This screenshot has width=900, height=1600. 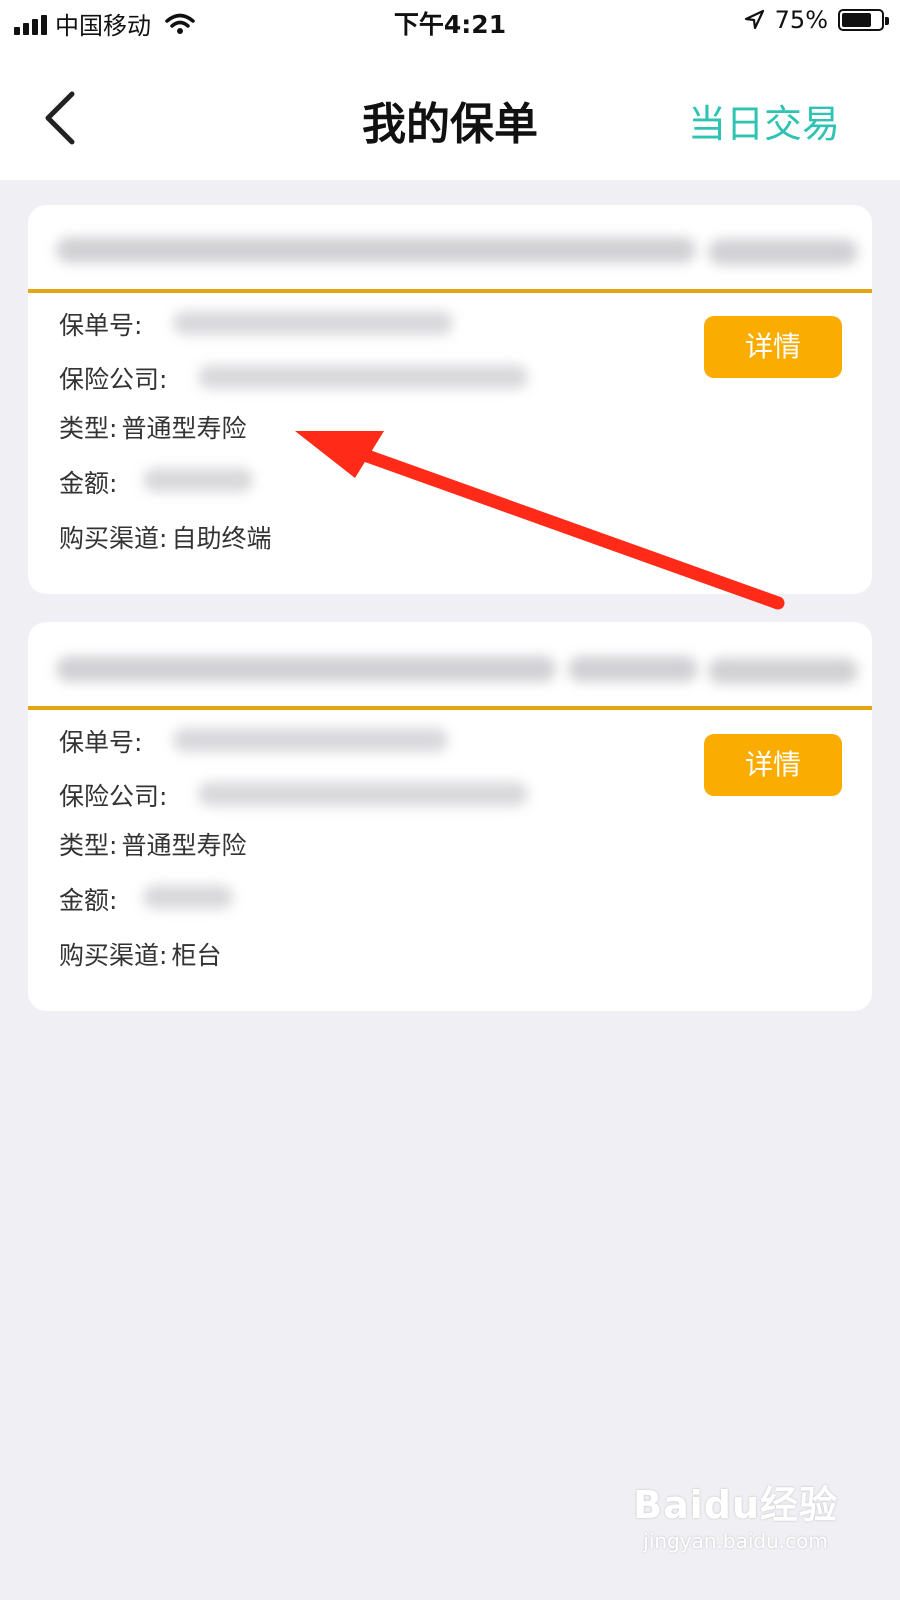 What do you see at coordinates (801, 20) in the screenshot?
I see `battery-percent: 75%` at bounding box center [801, 20].